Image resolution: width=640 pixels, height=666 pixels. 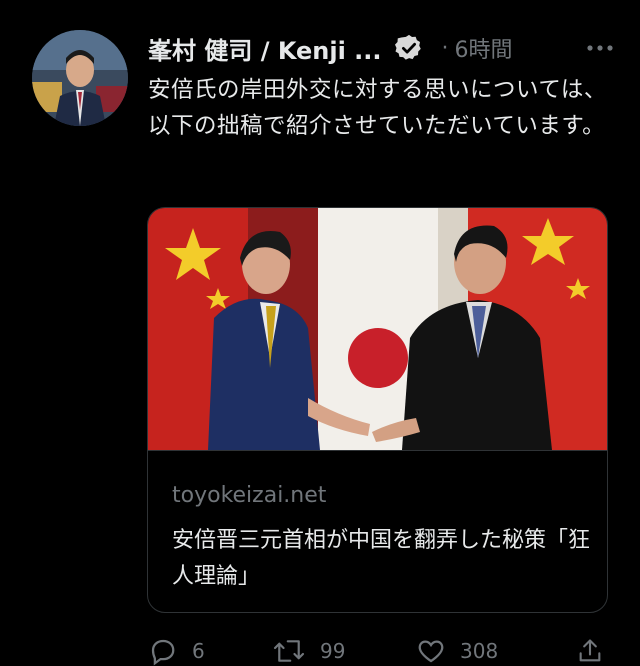 I want to click on tweet-header: 峯村 健司 / Kenji ... · 6時間, so click(x=383, y=48).